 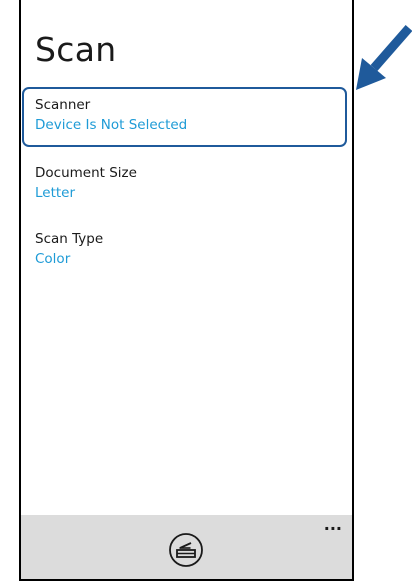 I want to click on setting-label-document-size: Document Size, so click(x=86, y=173).